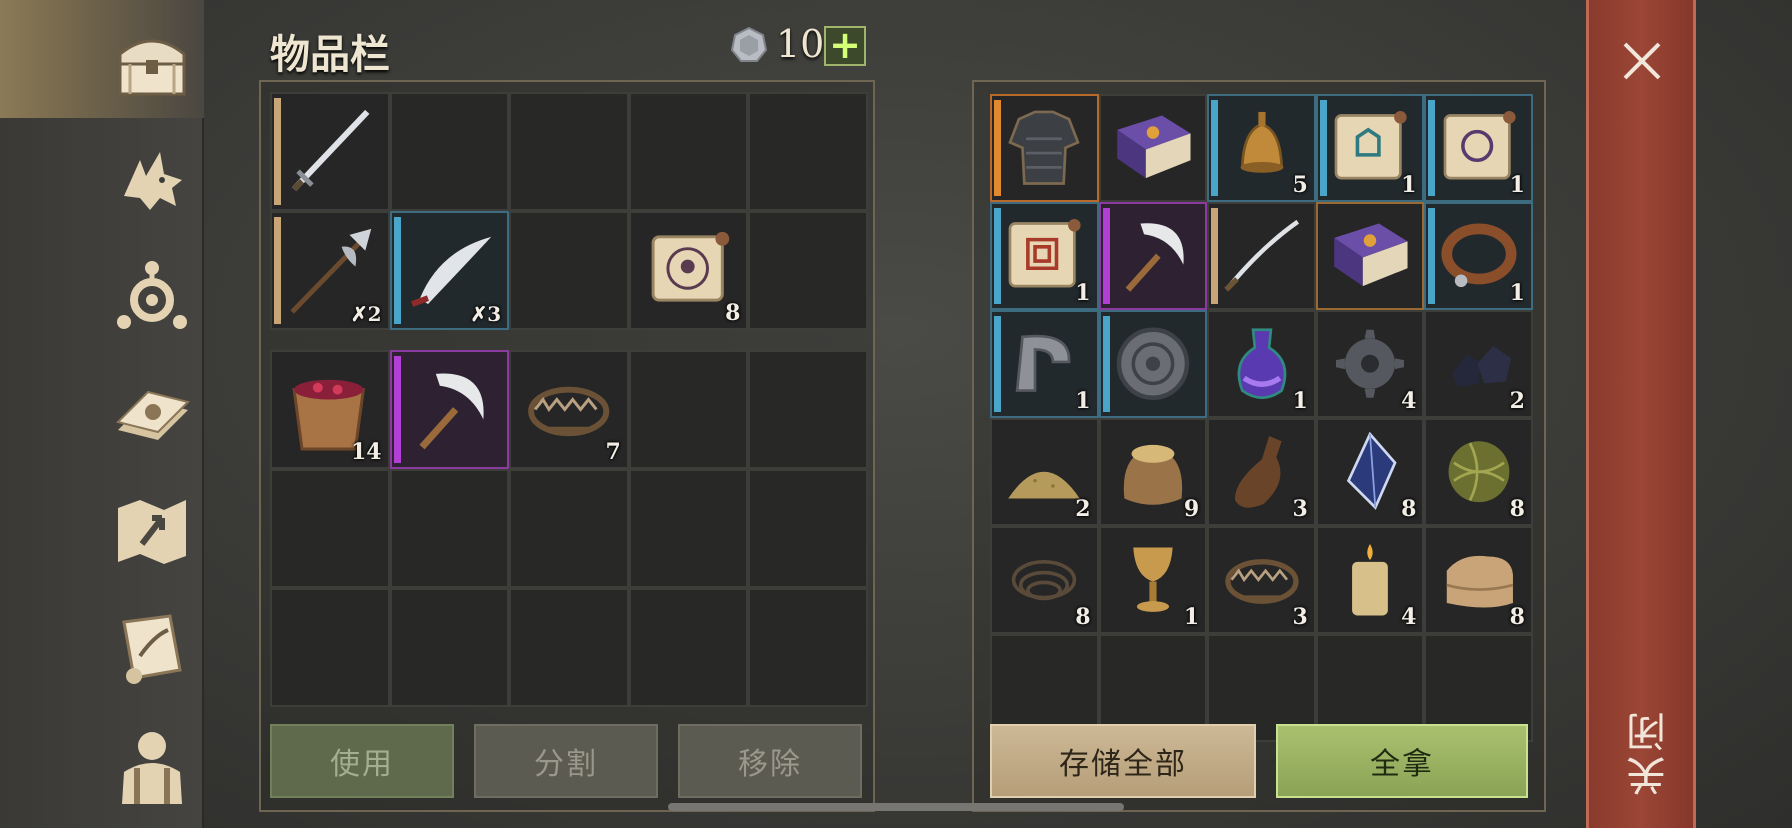  I want to click on remove-button: 移除, so click(770, 761).